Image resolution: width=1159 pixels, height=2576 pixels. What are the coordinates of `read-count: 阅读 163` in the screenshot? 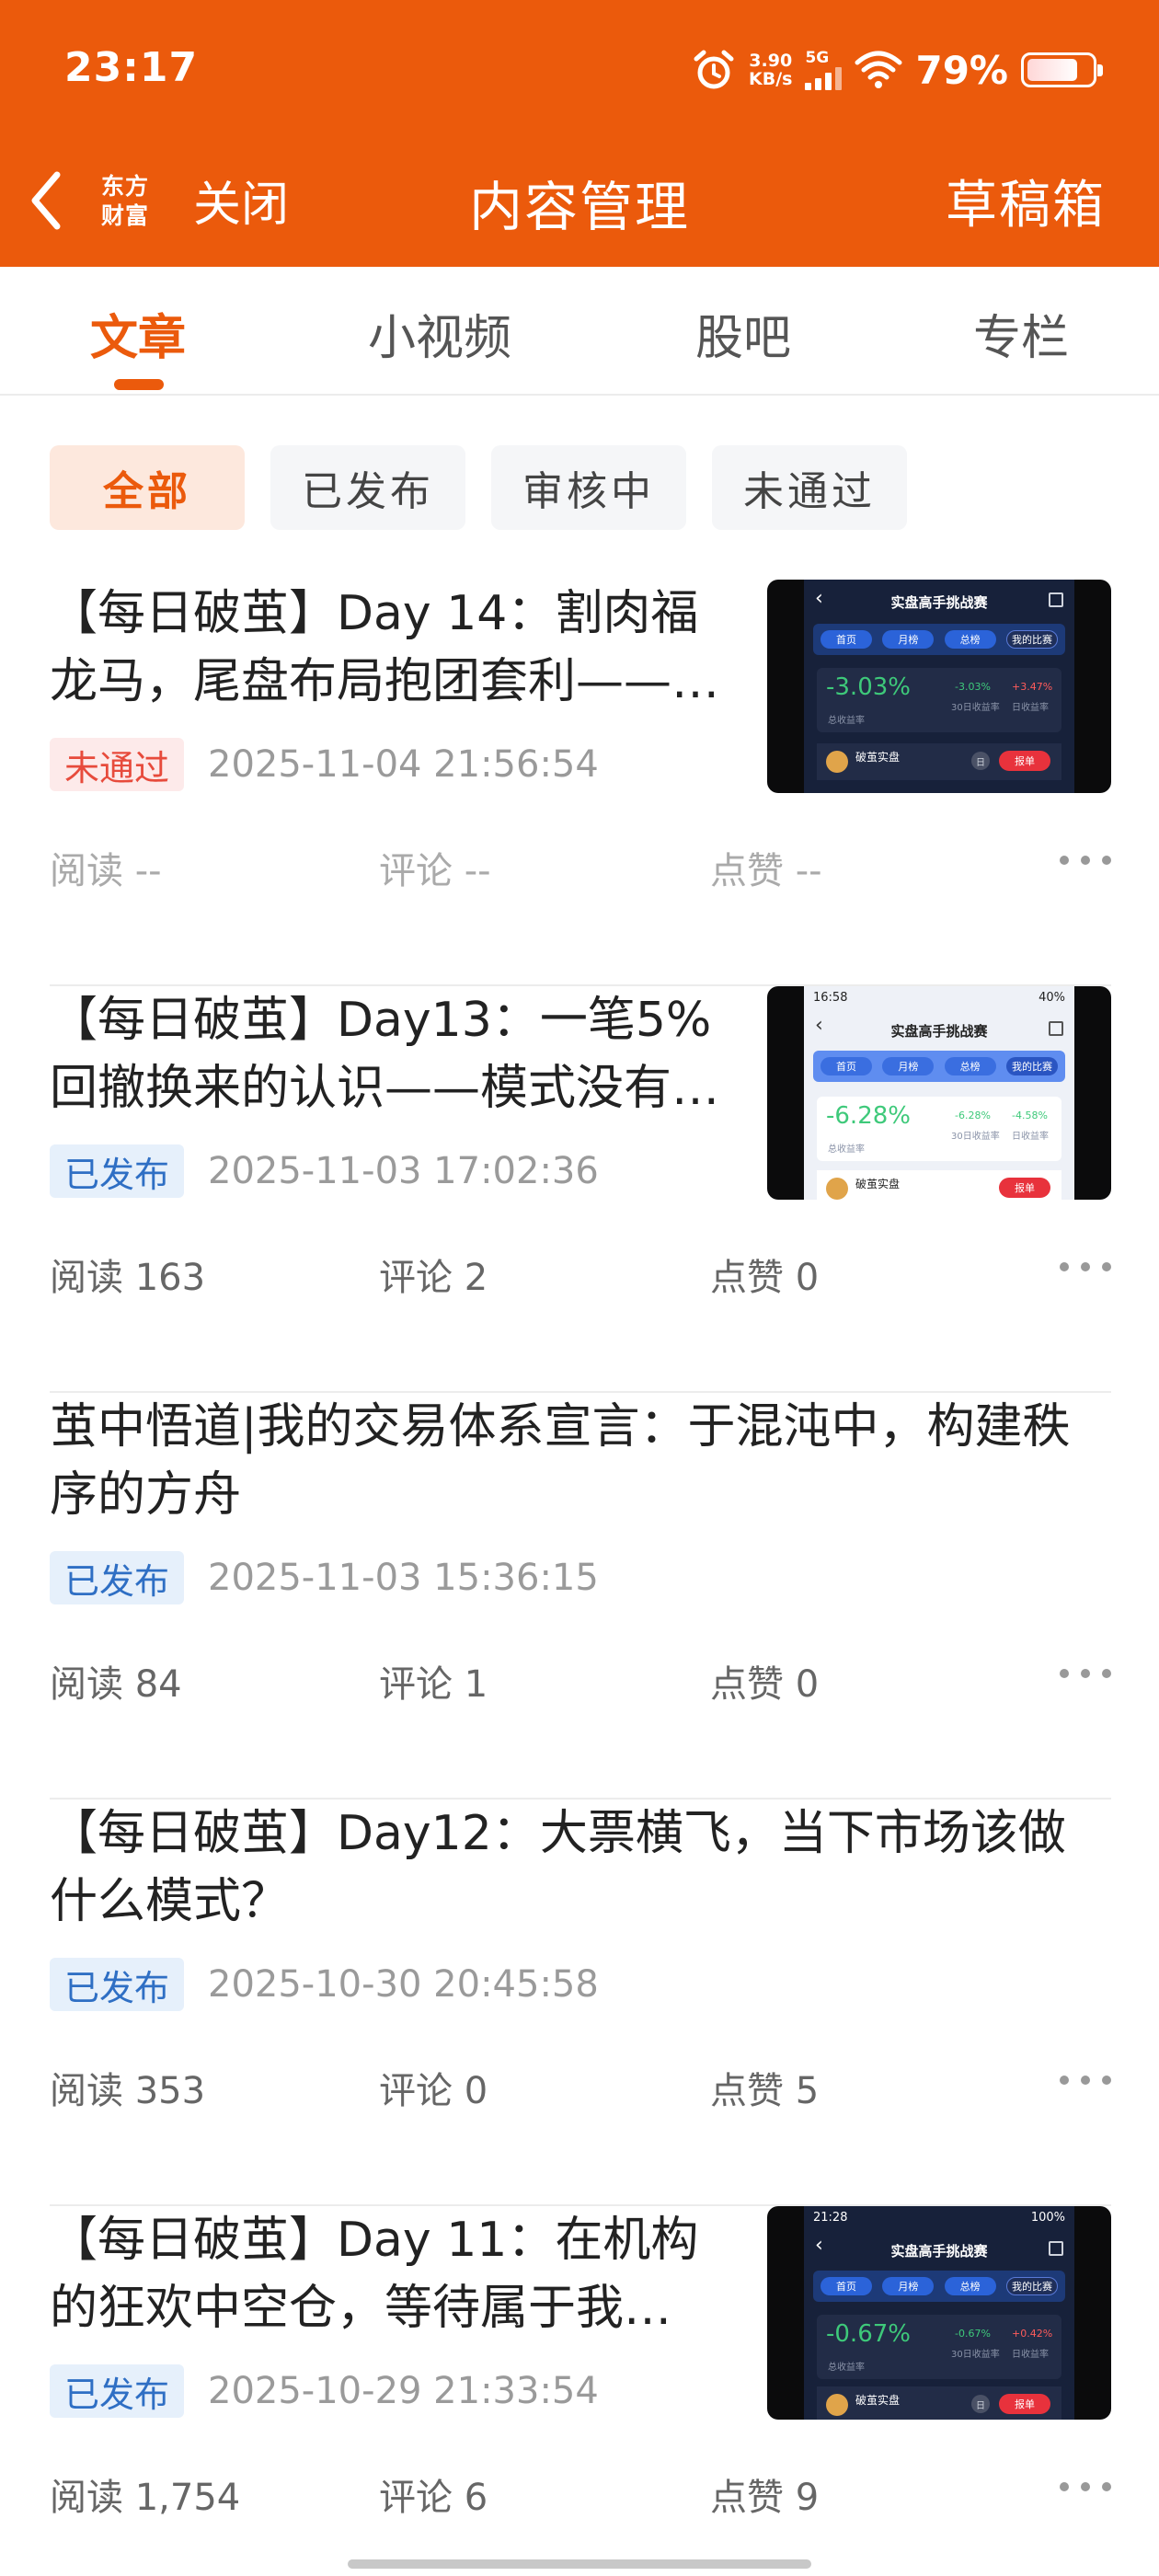 It's located at (128, 1278).